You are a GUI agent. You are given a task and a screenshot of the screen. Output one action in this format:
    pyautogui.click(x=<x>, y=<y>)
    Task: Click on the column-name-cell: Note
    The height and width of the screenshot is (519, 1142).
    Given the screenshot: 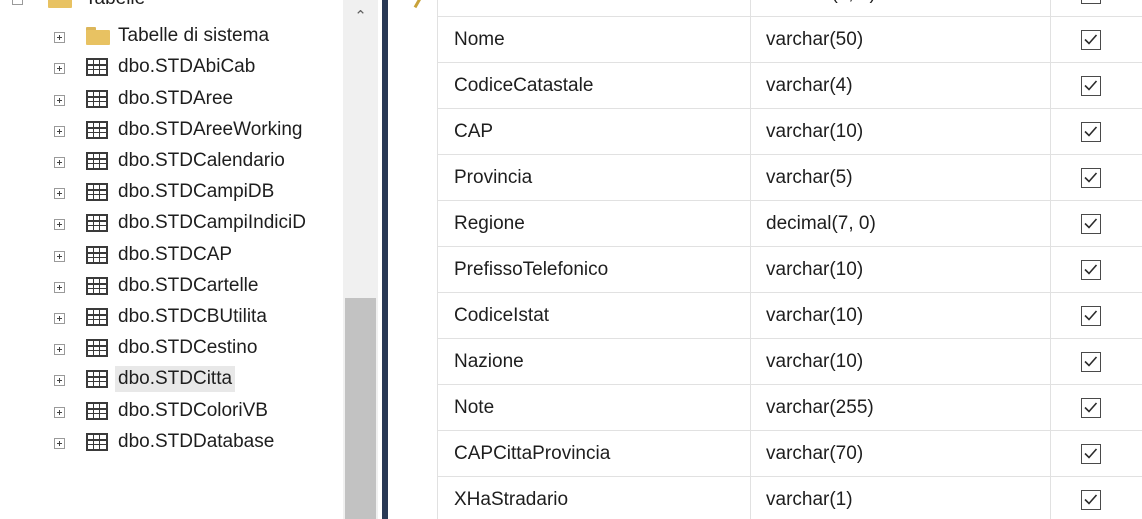 What is the action you would take?
    pyautogui.click(x=599, y=408)
    